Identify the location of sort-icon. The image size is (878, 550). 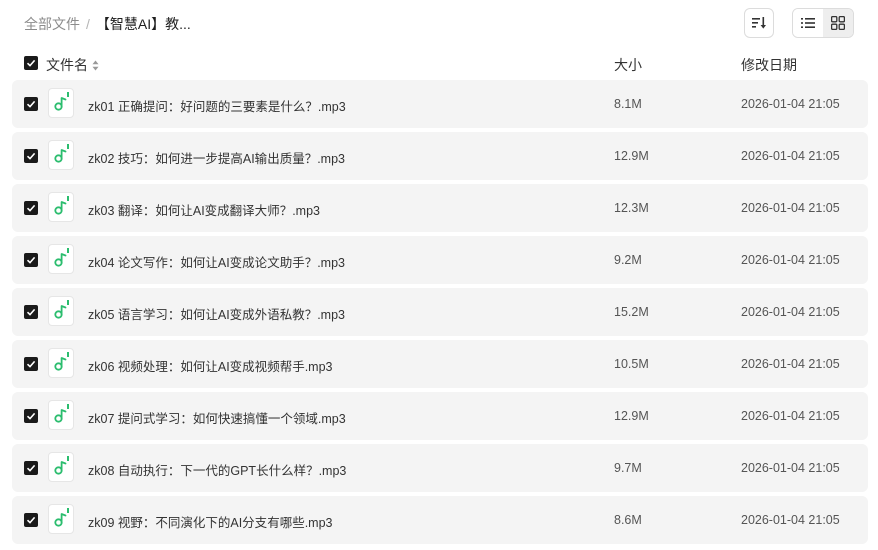
(759, 23).